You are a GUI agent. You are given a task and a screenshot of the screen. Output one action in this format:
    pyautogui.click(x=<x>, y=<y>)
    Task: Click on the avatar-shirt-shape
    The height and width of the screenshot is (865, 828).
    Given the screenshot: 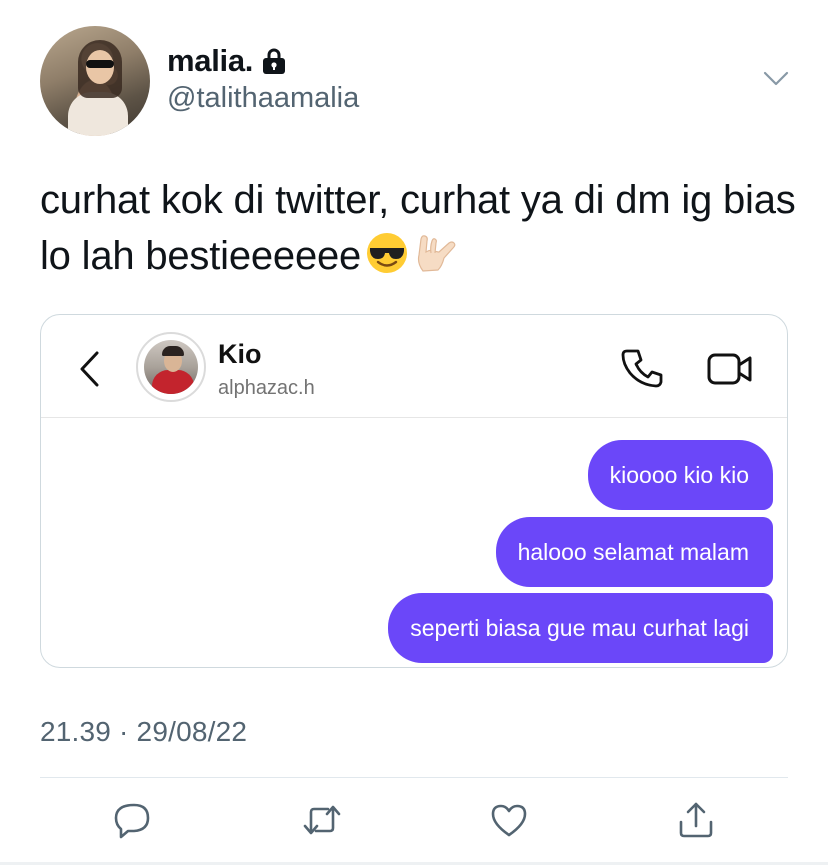 What is the action you would take?
    pyautogui.click(x=173, y=382)
    